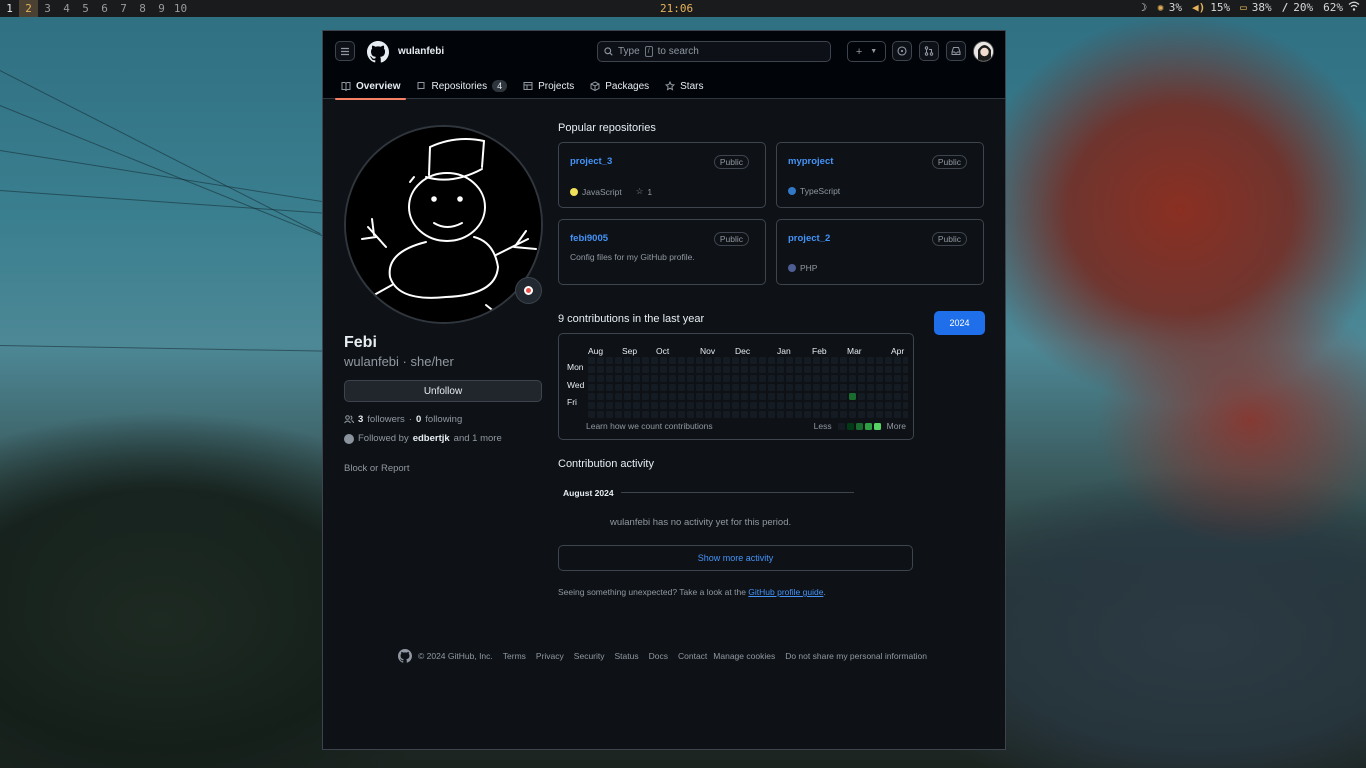 The height and width of the screenshot is (768, 1366). I want to click on footer-link-security: Security, so click(589, 656).